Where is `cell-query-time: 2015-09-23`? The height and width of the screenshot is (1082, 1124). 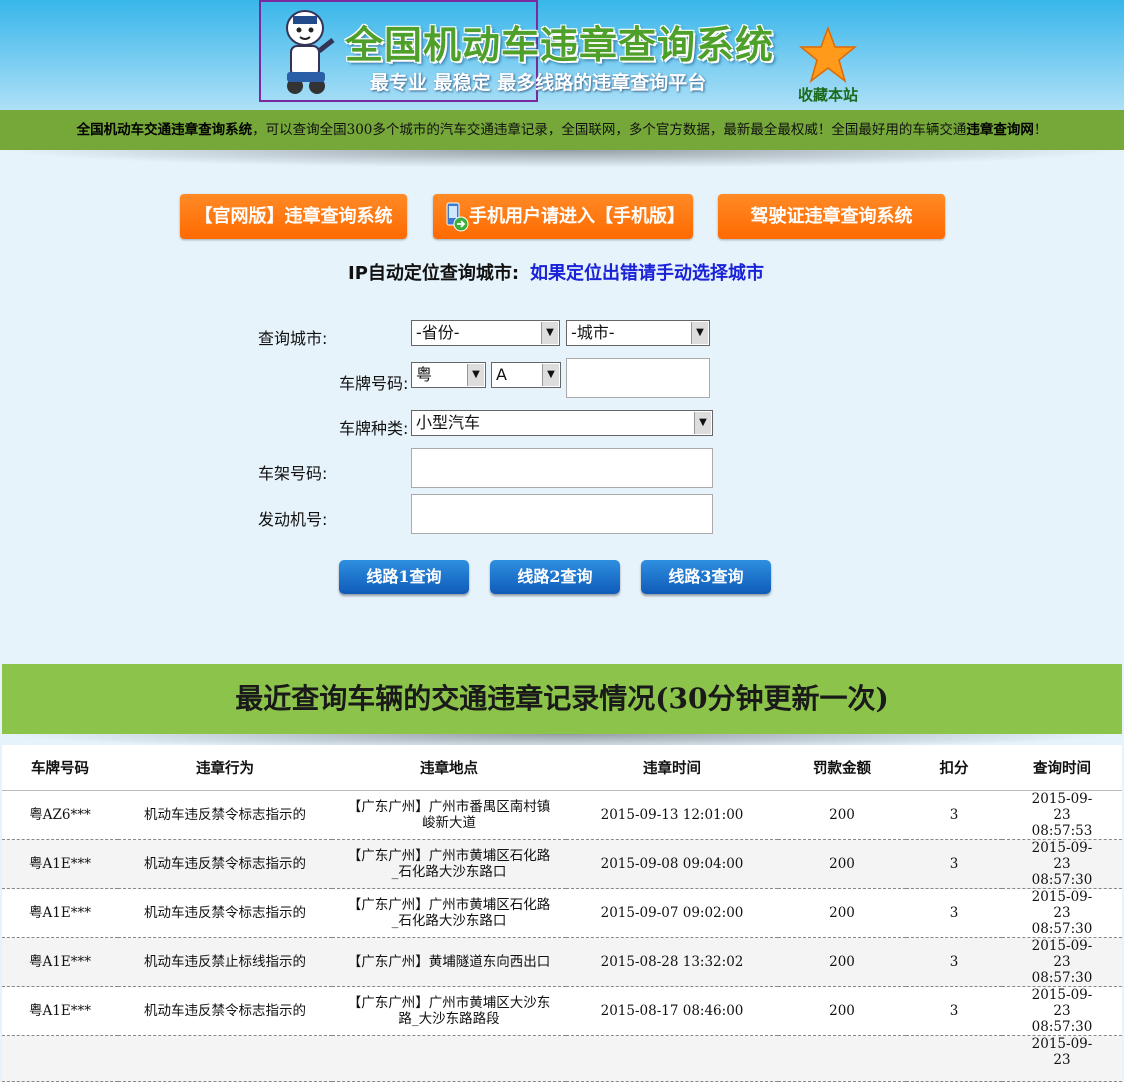 cell-query-time: 2015-09-23 is located at coordinates (1062, 1058).